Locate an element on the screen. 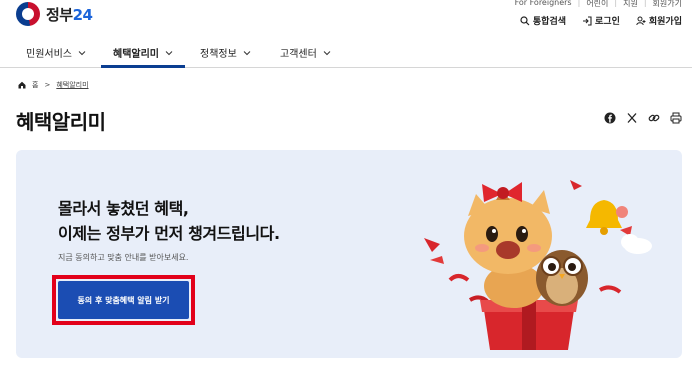 The image size is (692, 374). active-nav-indicator is located at coordinates (143, 66).